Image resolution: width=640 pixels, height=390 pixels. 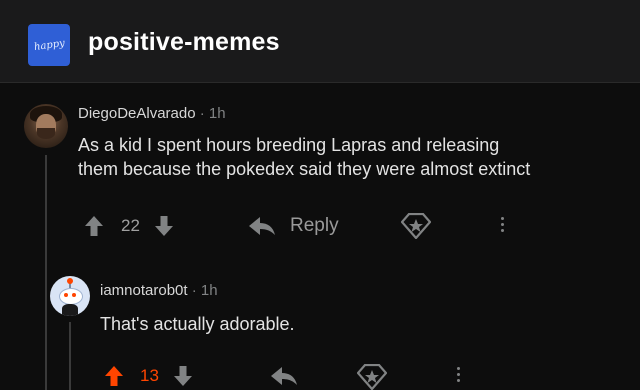 I want to click on vote-score: 13, so click(x=149, y=375).